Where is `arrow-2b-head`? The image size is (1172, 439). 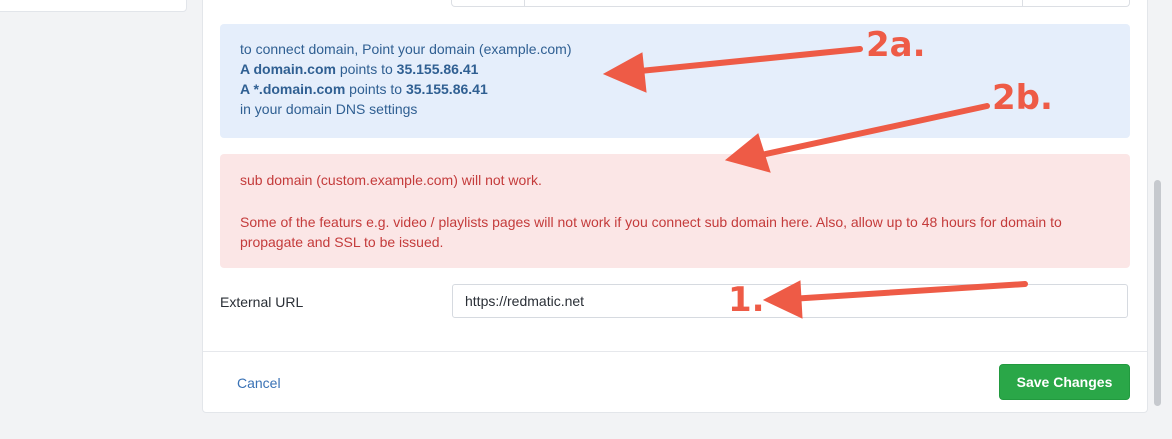
arrow-2b-head is located at coordinates (747, 153).